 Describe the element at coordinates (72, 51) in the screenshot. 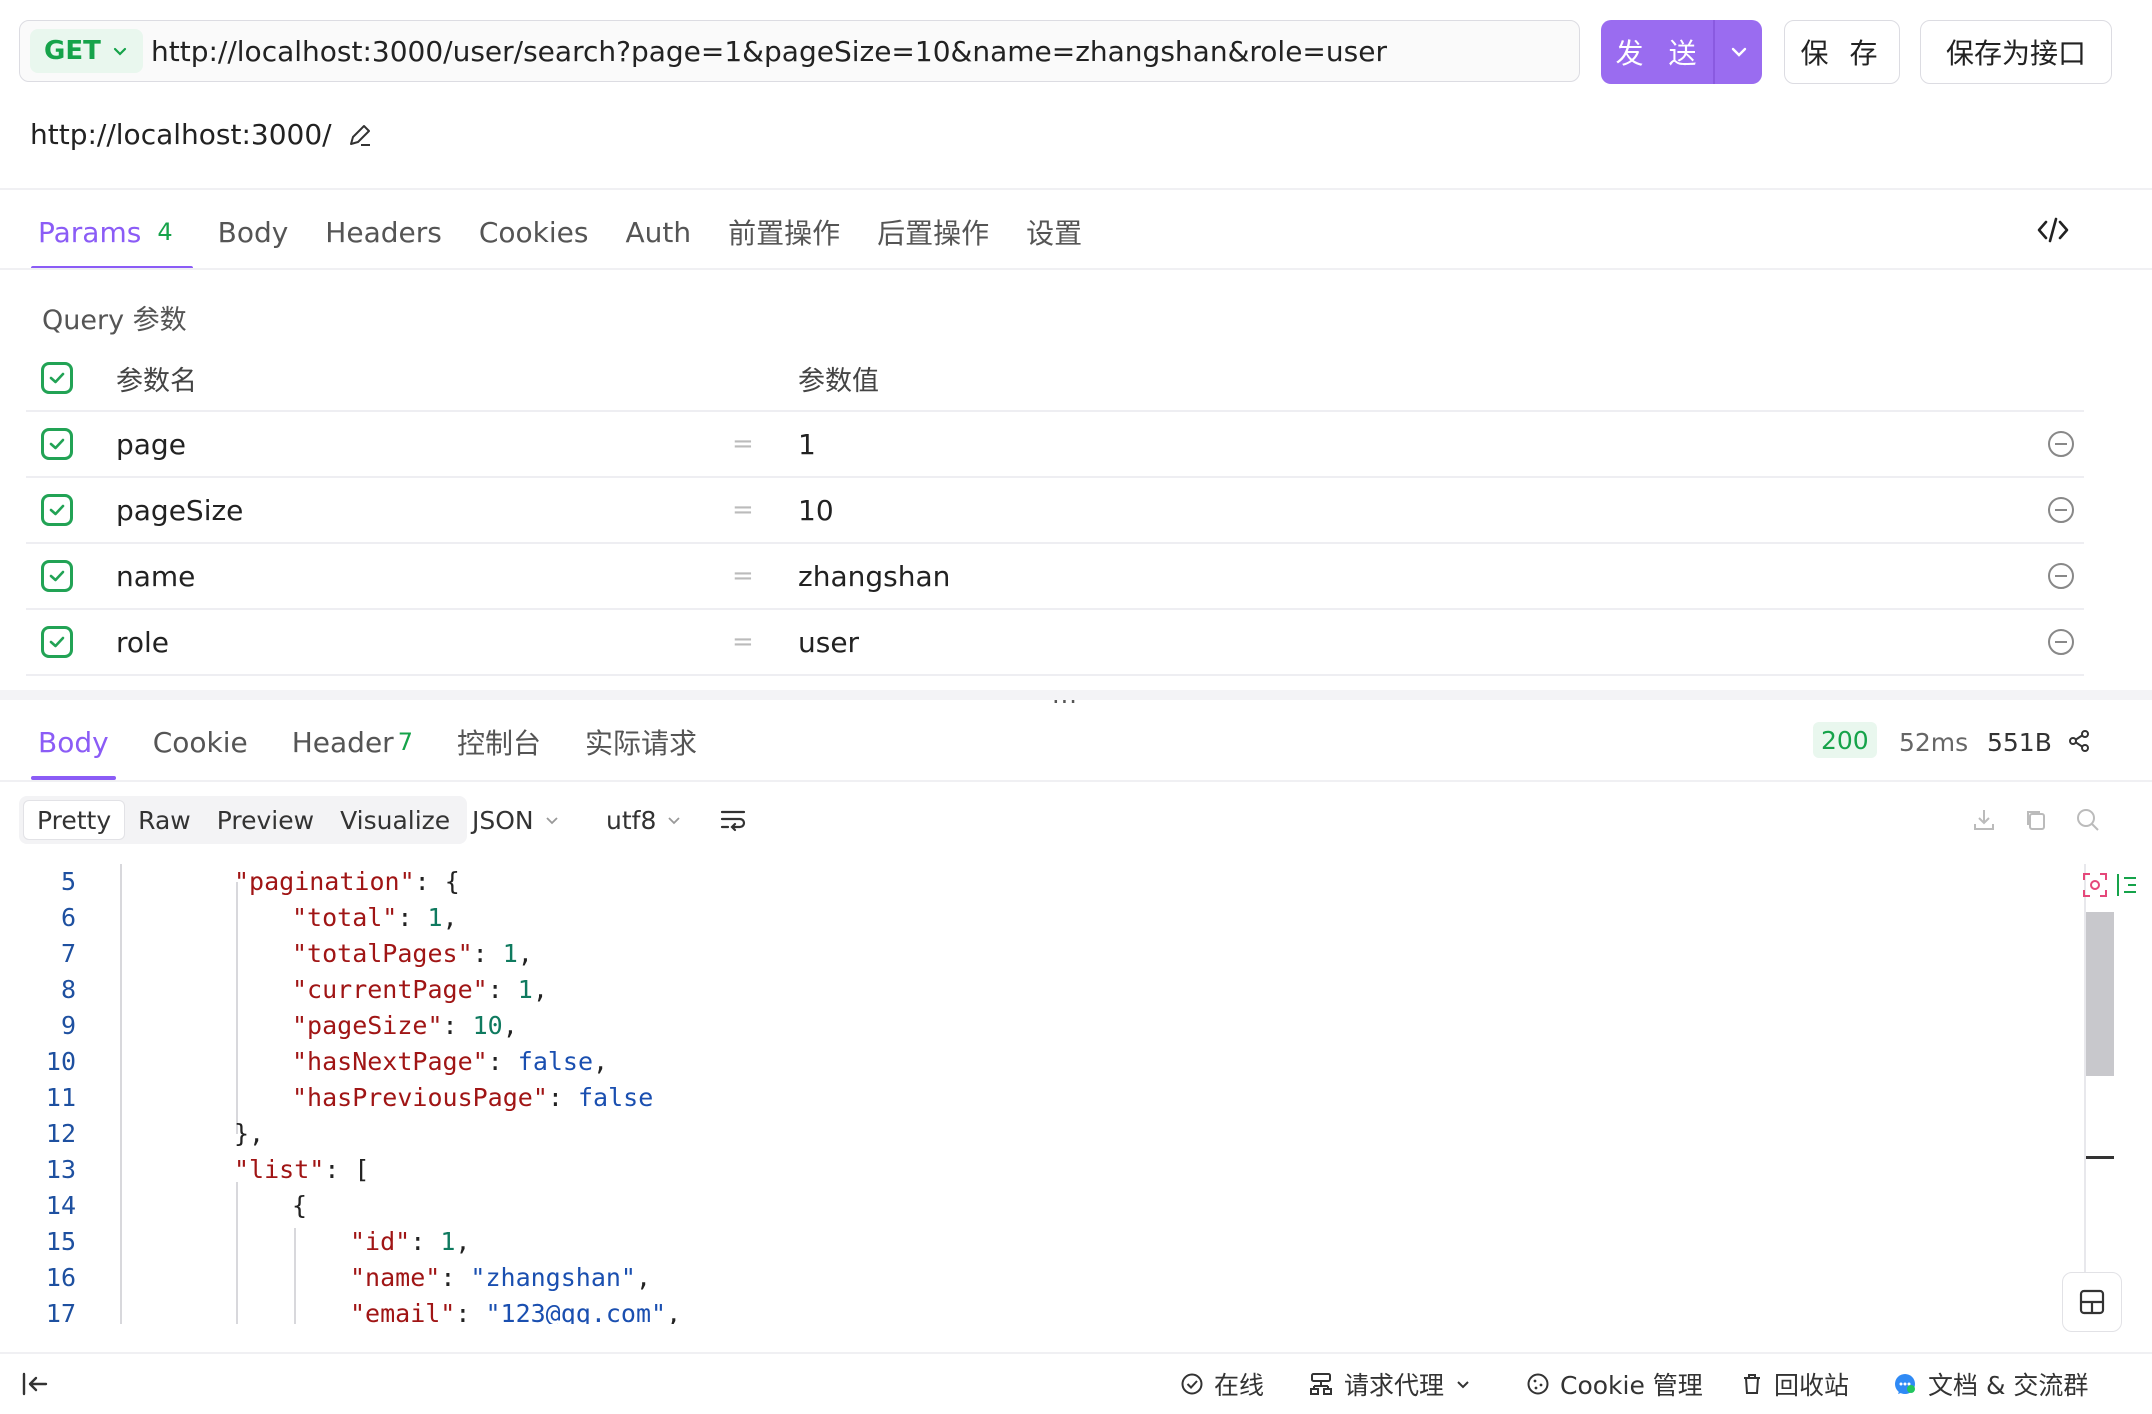

I see `method-label: GET` at that location.